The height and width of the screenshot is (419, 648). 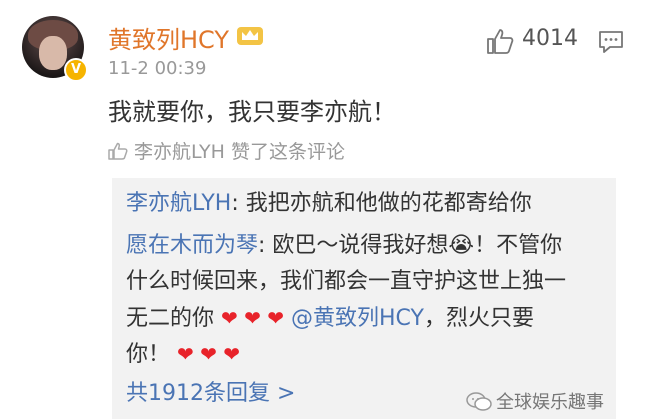 What do you see at coordinates (168, 37) in the screenshot?
I see `comment-username: 黄致列HCY` at bounding box center [168, 37].